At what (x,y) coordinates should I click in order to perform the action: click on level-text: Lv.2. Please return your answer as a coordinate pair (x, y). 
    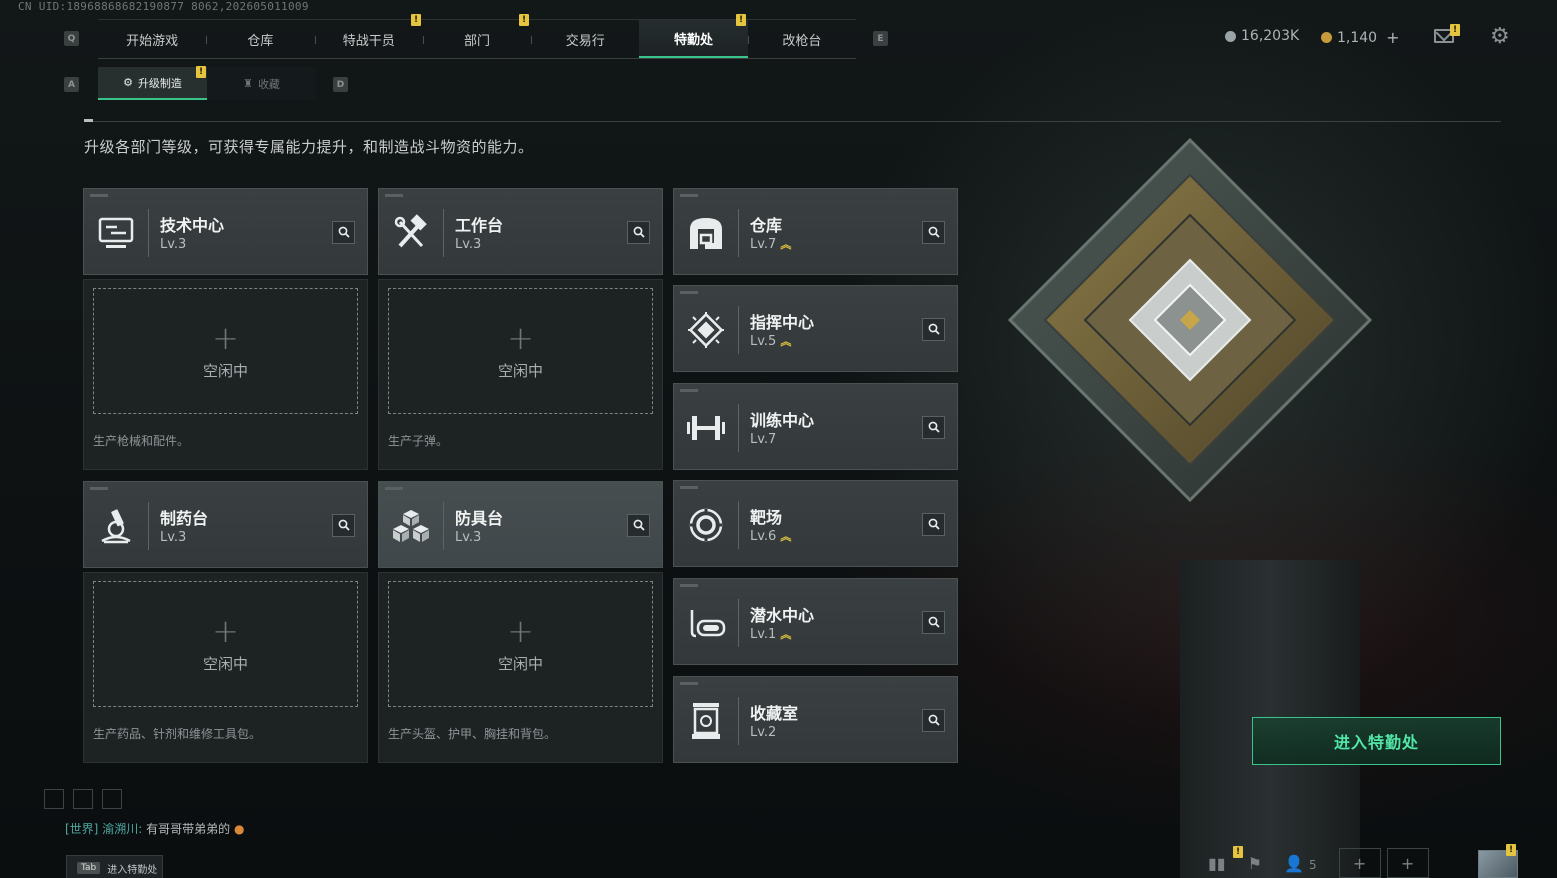
    Looking at the image, I should click on (763, 732).